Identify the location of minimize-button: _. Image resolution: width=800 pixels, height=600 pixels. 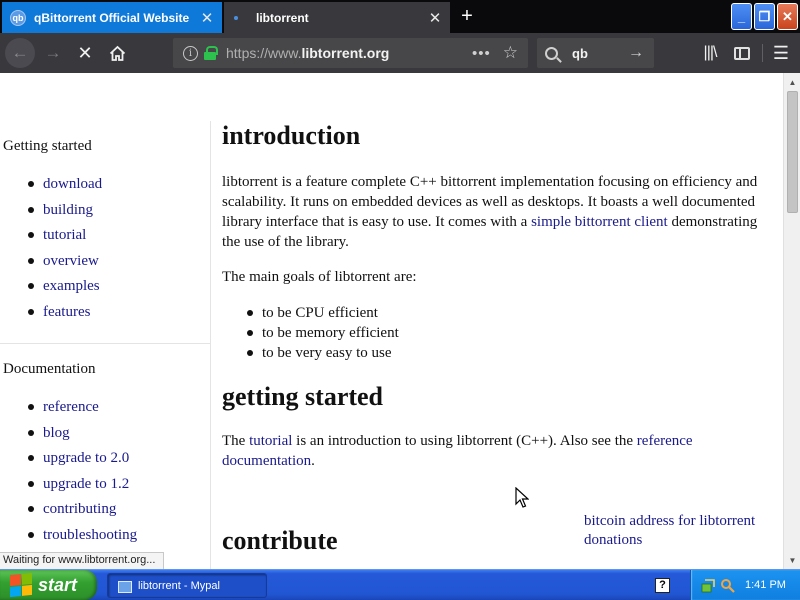
(741, 16).